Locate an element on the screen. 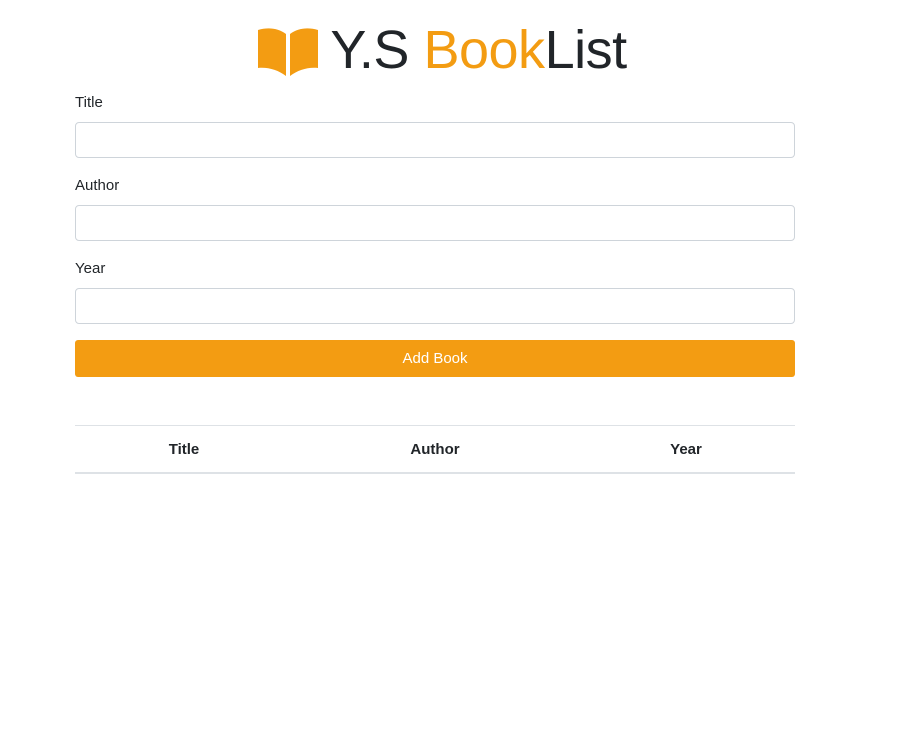  title-label: Title is located at coordinates (89, 102).